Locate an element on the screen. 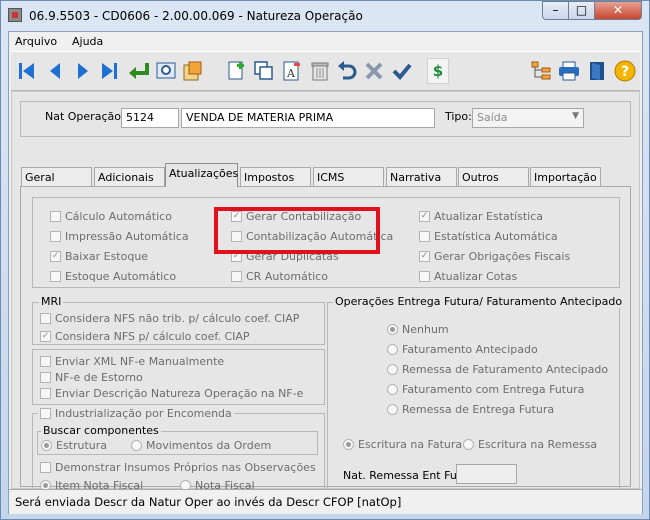  goto-icon is located at coordinates (139, 71).